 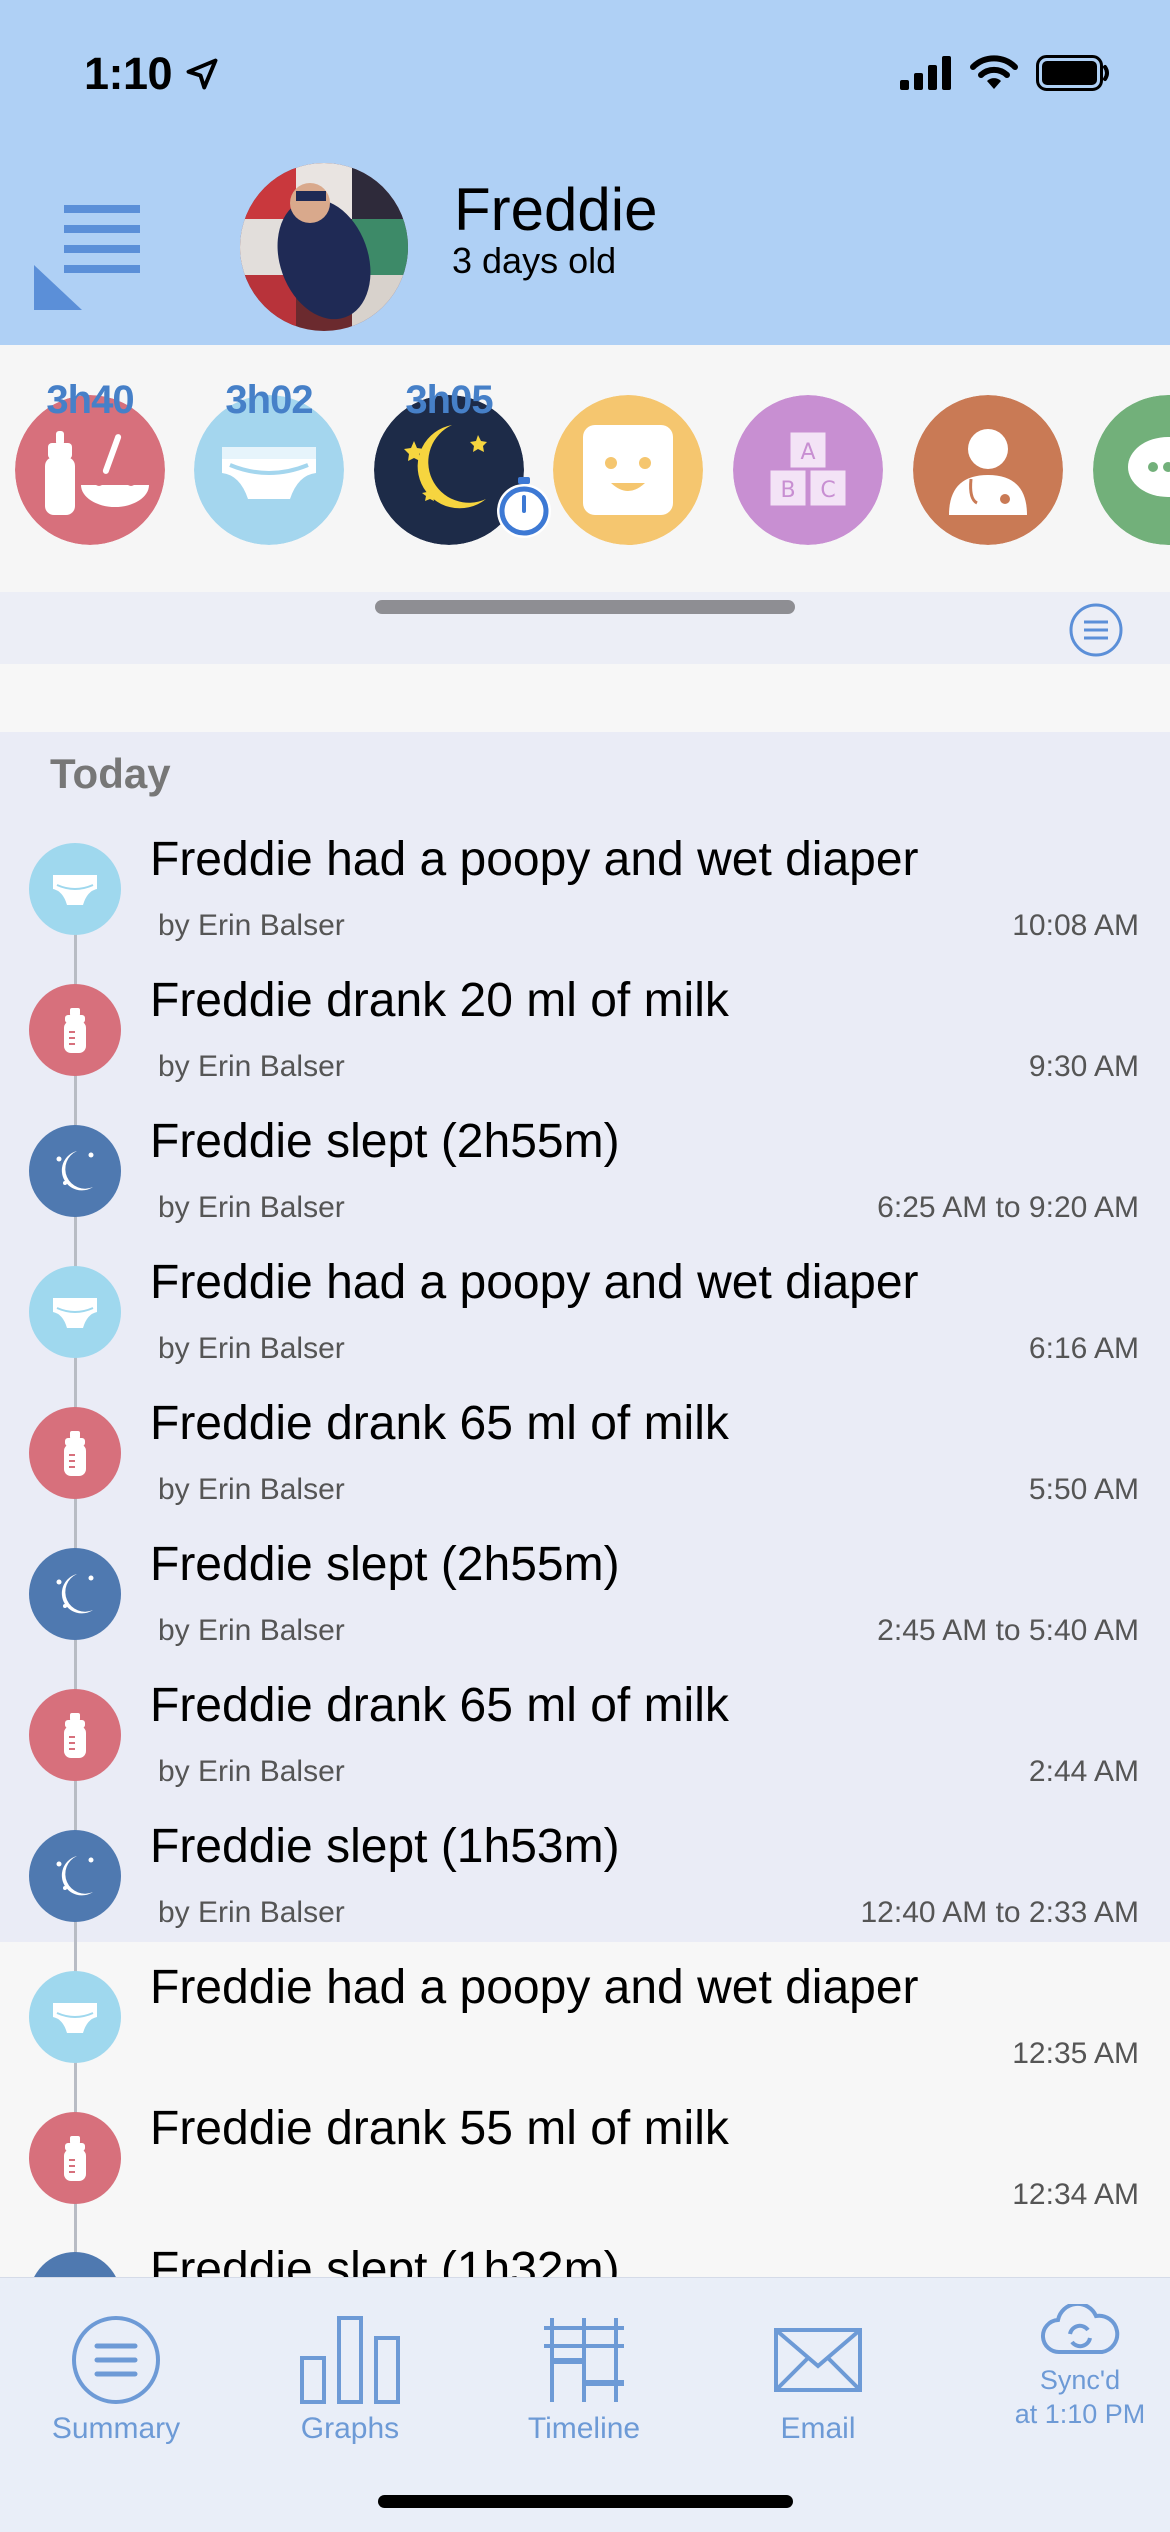 What do you see at coordinates (585, 2155) in the screenshot?
I see `timeline-entry: Freddie drank 55 ml of milk 12:34 AM` at bounding box center [585, 2155].